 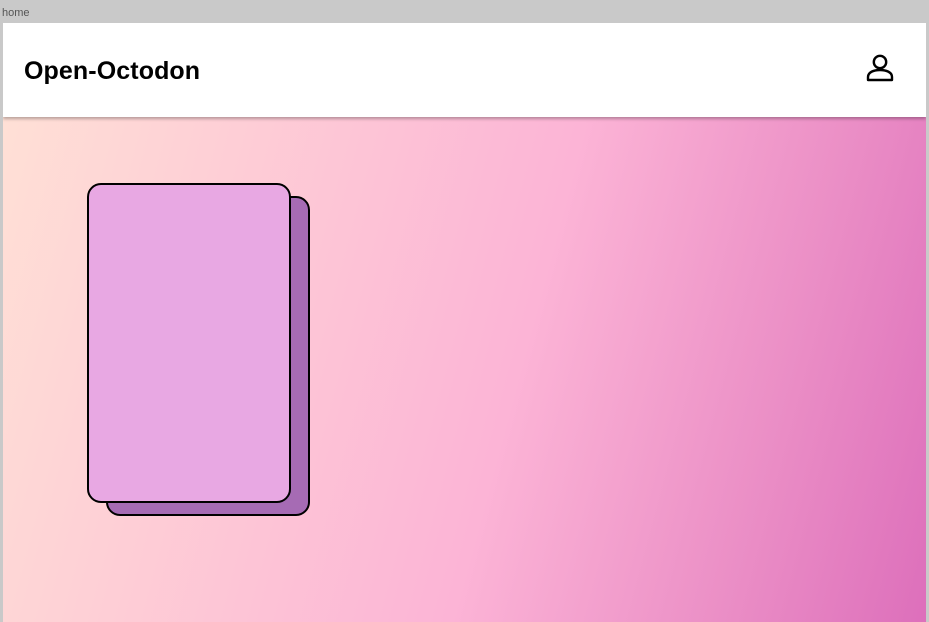 What do you see at coordinates (189, 343) in the screenshot?
I see `card-stack-front` at bounding box center [189, 343].